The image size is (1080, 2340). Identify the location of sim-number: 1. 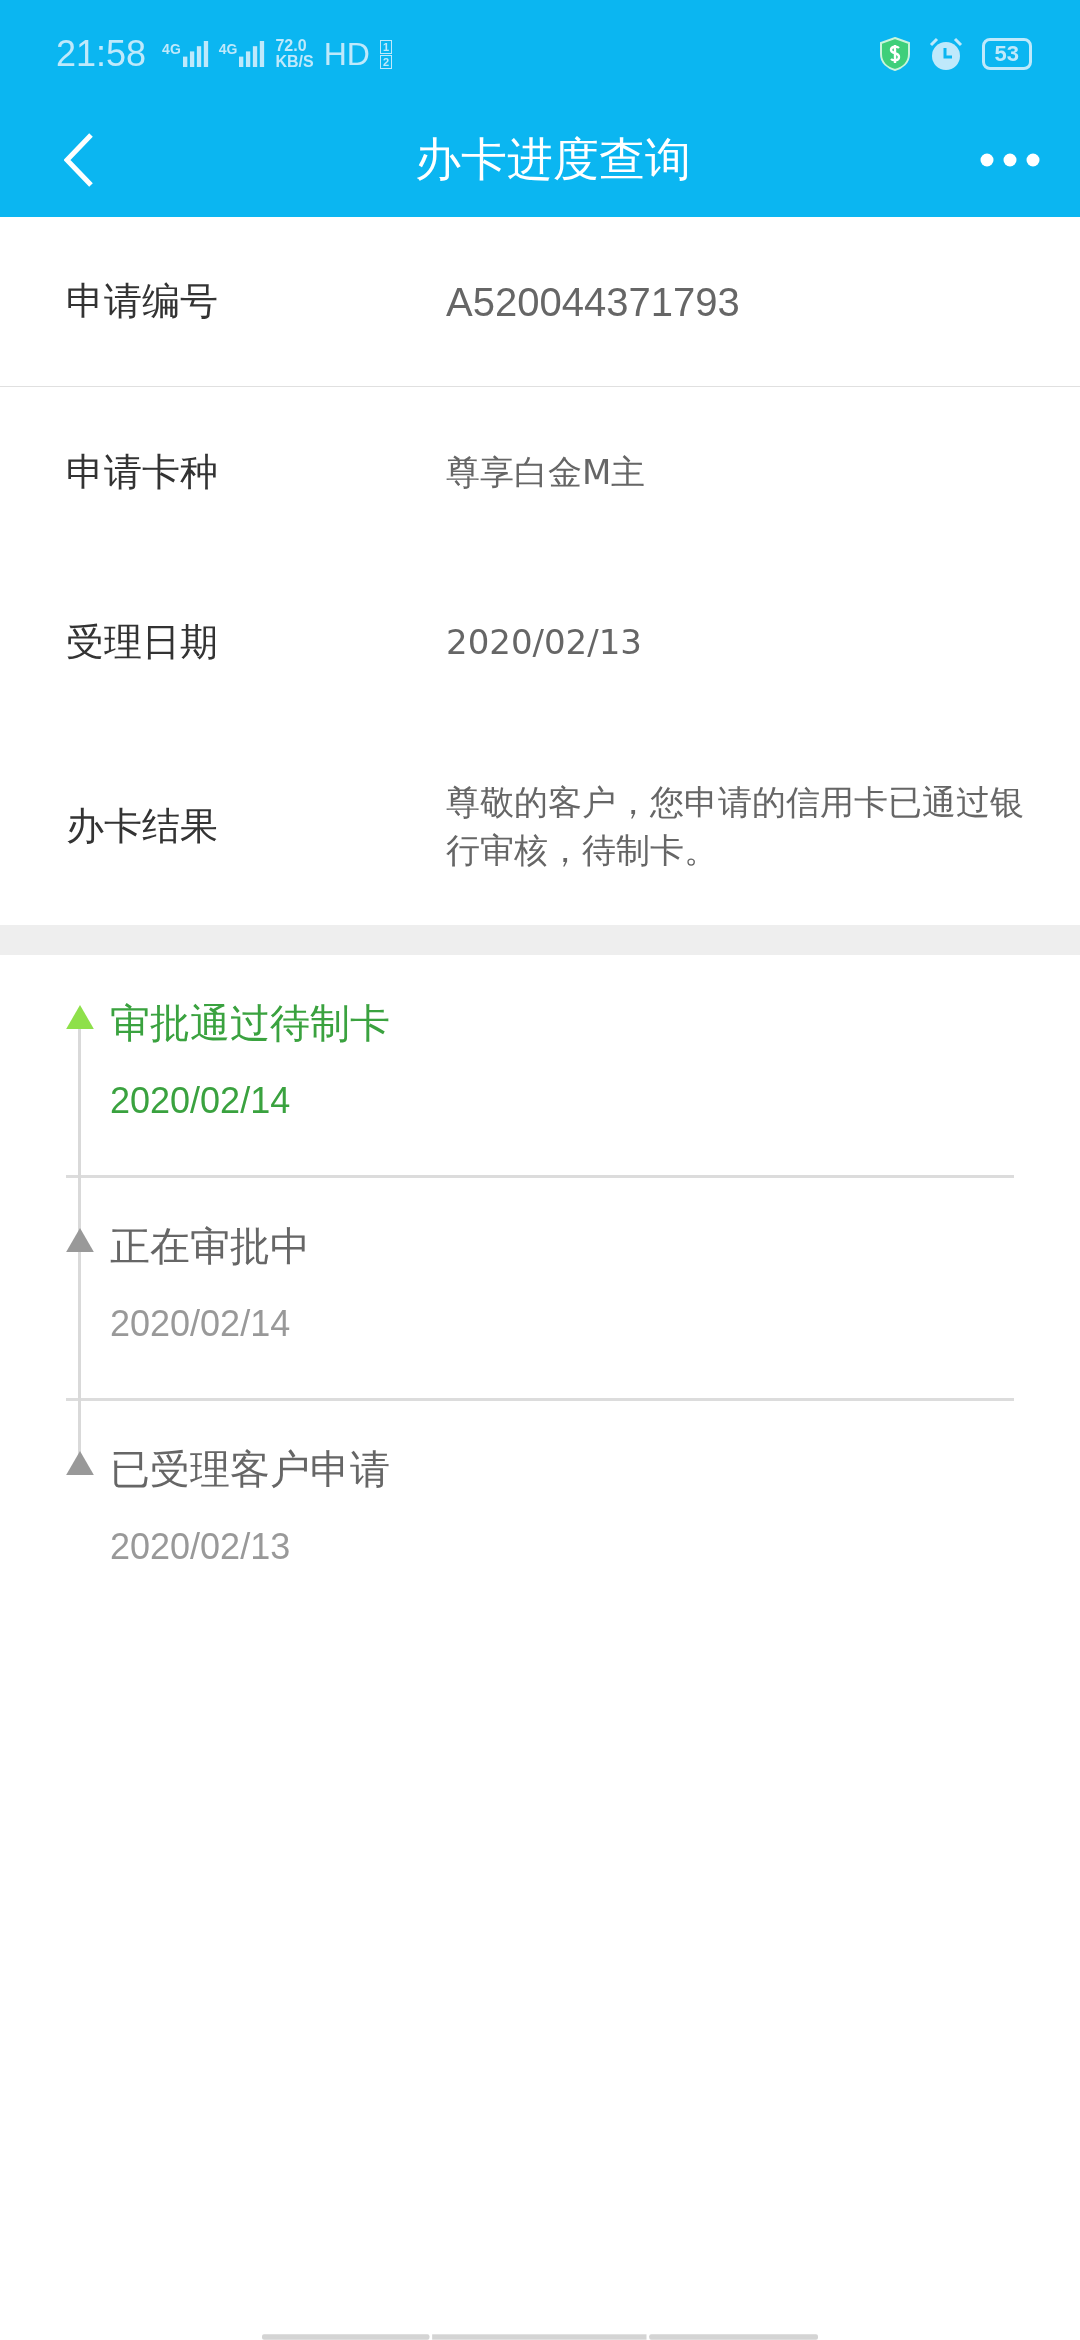
(386, 46).